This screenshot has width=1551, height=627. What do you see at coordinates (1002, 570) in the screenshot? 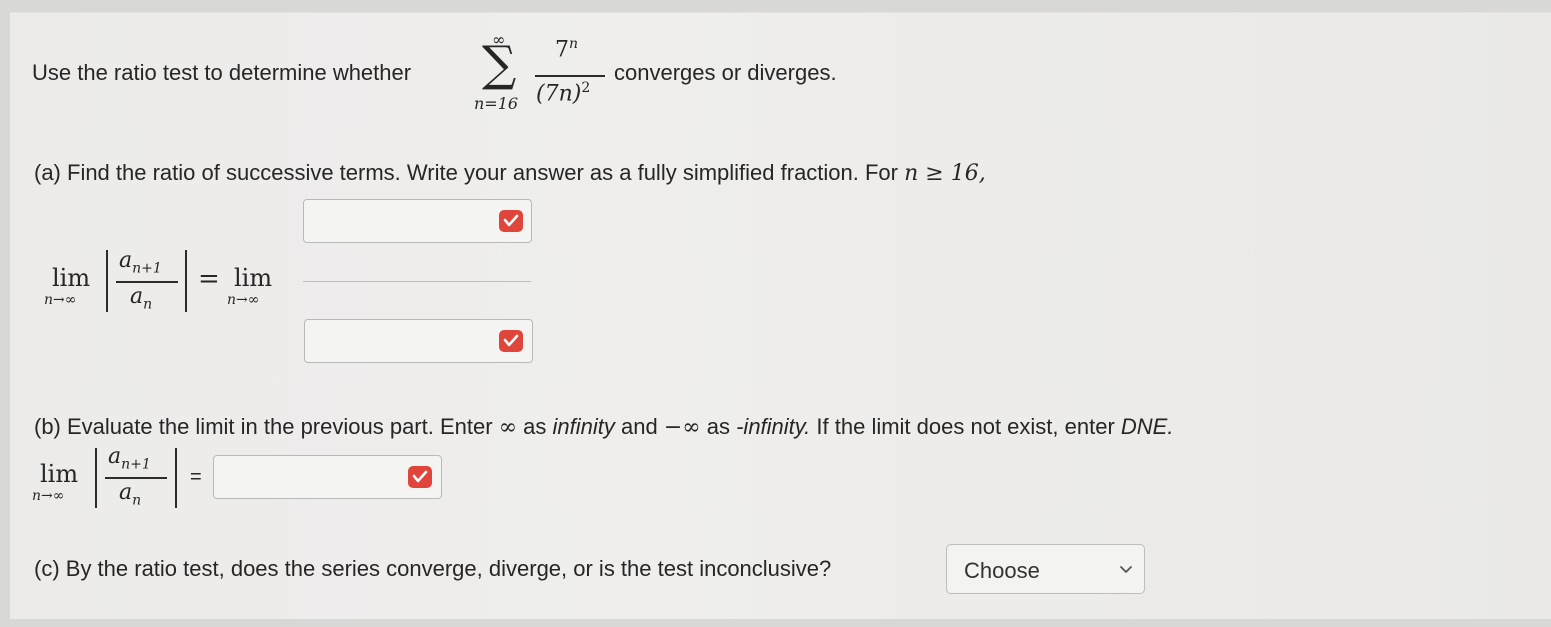
I see `select-value: Choose` at bounding box center [1002, 570].